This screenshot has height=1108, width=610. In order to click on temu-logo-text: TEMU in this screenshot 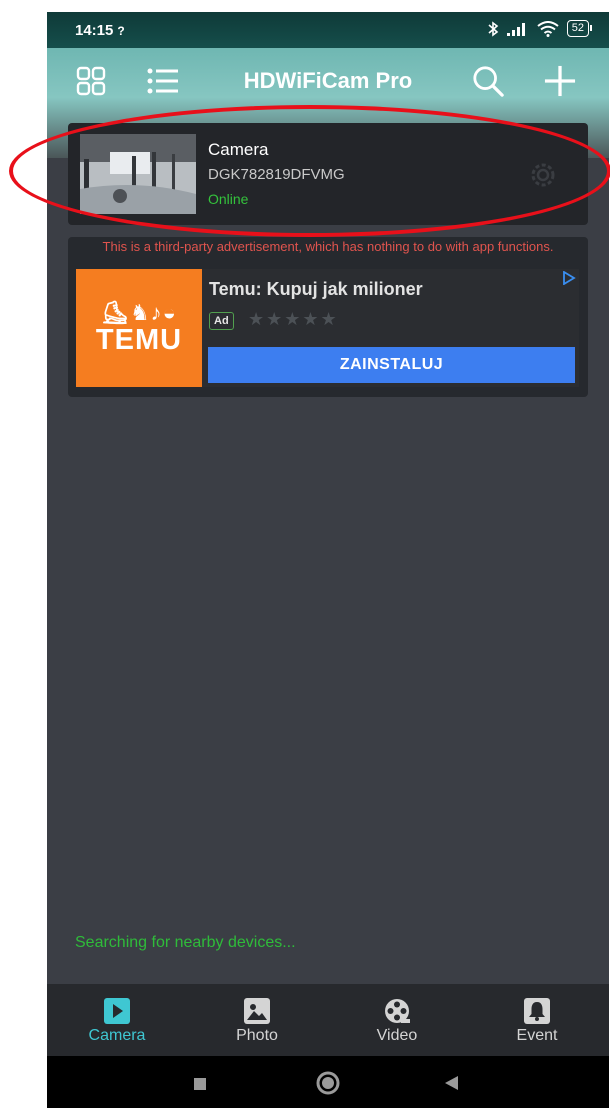, I will do `click(139, 339)`.